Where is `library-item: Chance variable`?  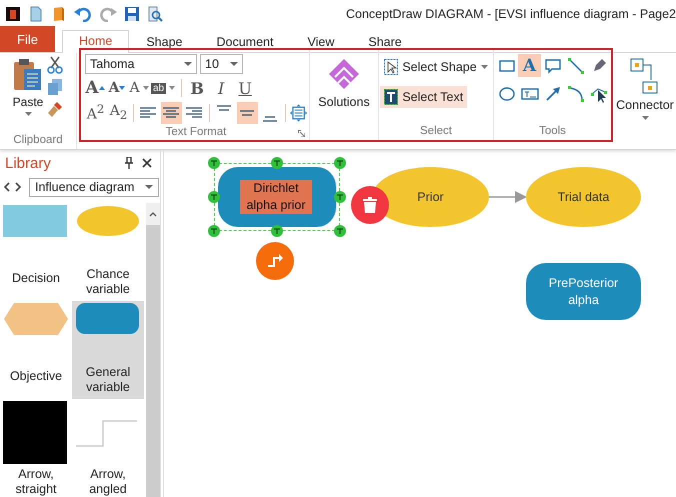
library-item: Chance variable is located at coordinates (108, 252).